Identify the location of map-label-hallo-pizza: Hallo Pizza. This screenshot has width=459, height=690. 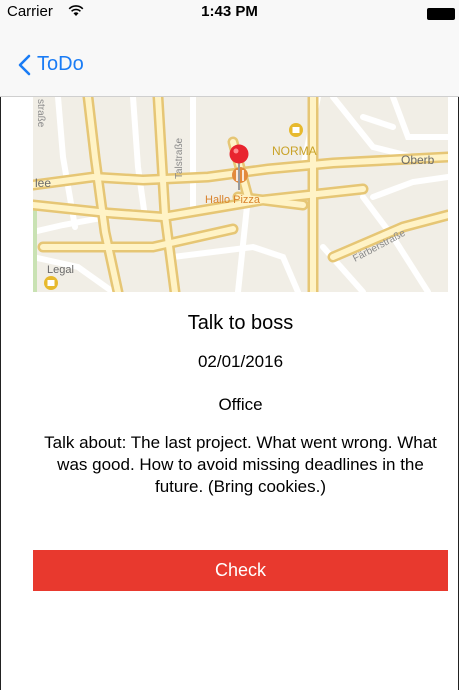
(233, 200).